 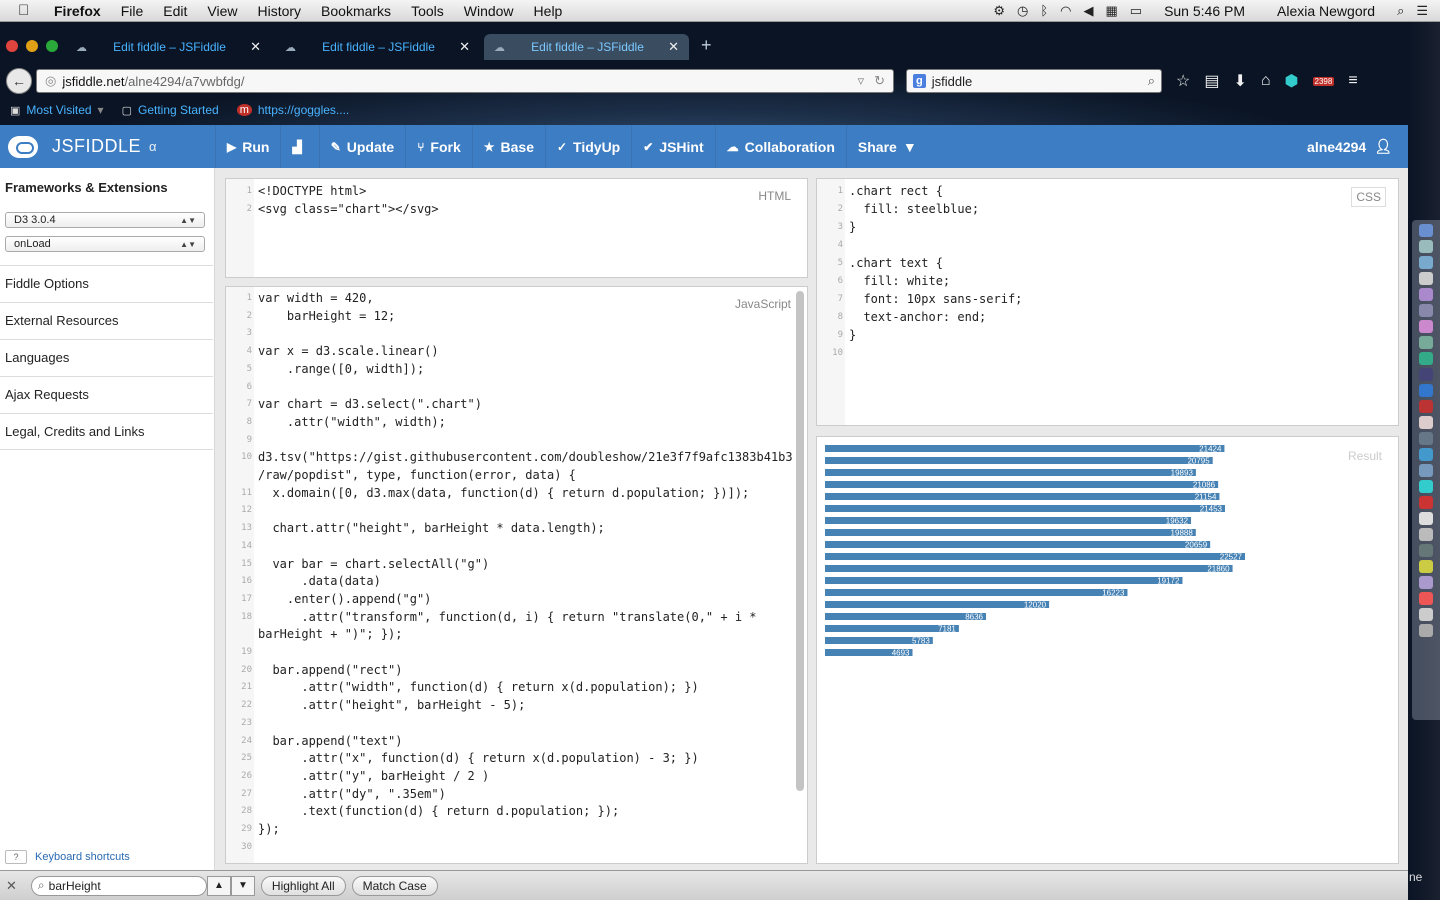 I want to click on code-line: barHeight + ")"; });, so click(x=330, y=634).